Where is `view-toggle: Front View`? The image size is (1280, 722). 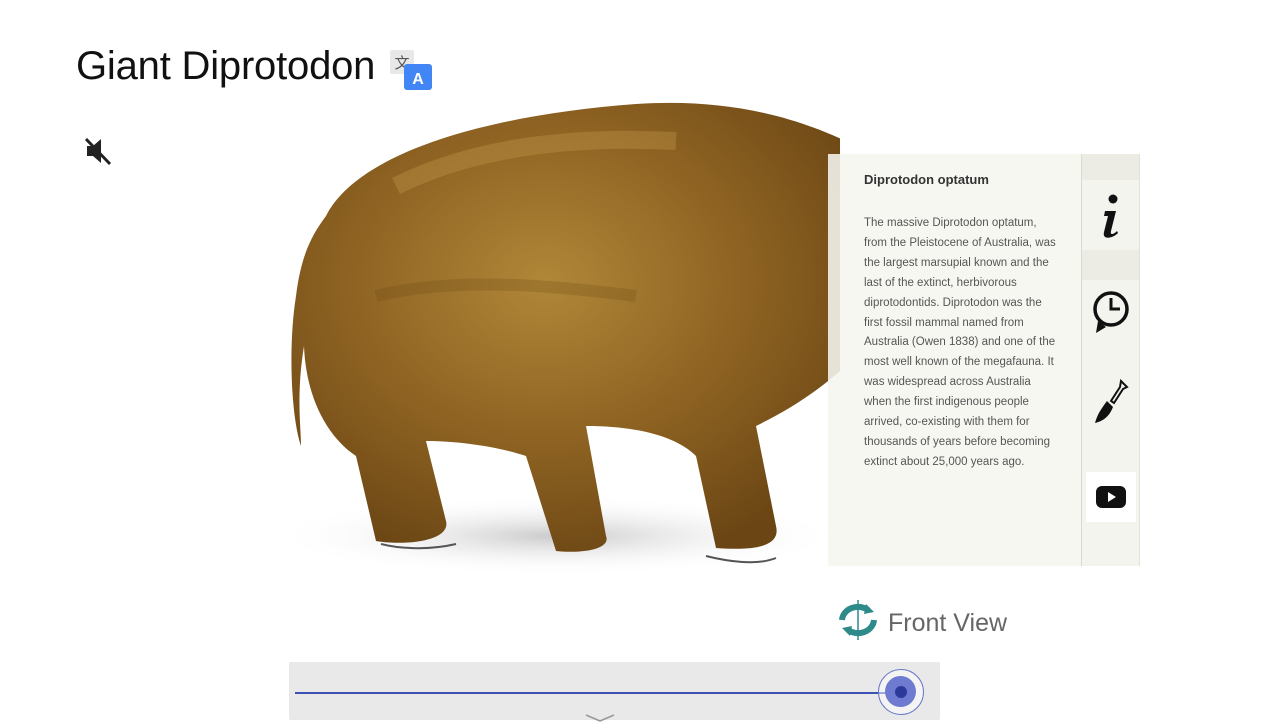 view-toggle: Front View is located at coordinates (921, 623).